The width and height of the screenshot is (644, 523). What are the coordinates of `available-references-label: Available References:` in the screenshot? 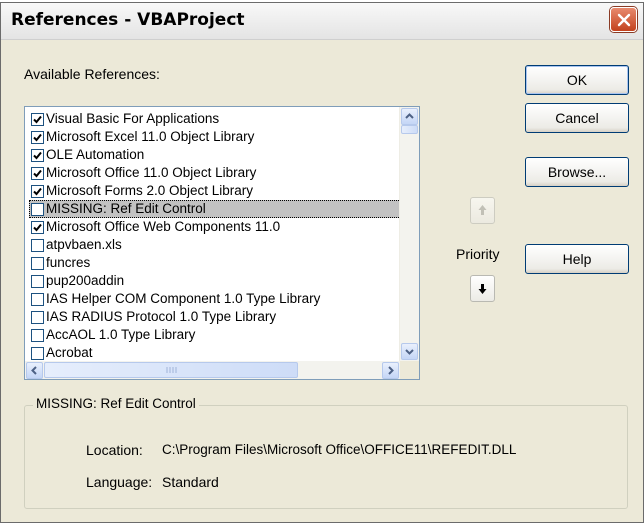 It's located at (92, 74).